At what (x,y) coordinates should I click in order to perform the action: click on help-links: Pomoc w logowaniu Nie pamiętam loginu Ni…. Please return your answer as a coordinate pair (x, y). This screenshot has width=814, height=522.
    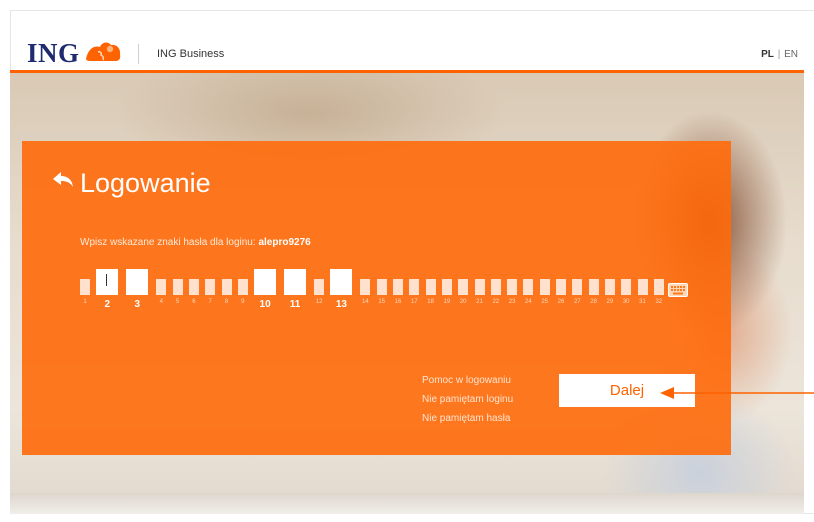
    Looking at the image, I should click on (467, 403).